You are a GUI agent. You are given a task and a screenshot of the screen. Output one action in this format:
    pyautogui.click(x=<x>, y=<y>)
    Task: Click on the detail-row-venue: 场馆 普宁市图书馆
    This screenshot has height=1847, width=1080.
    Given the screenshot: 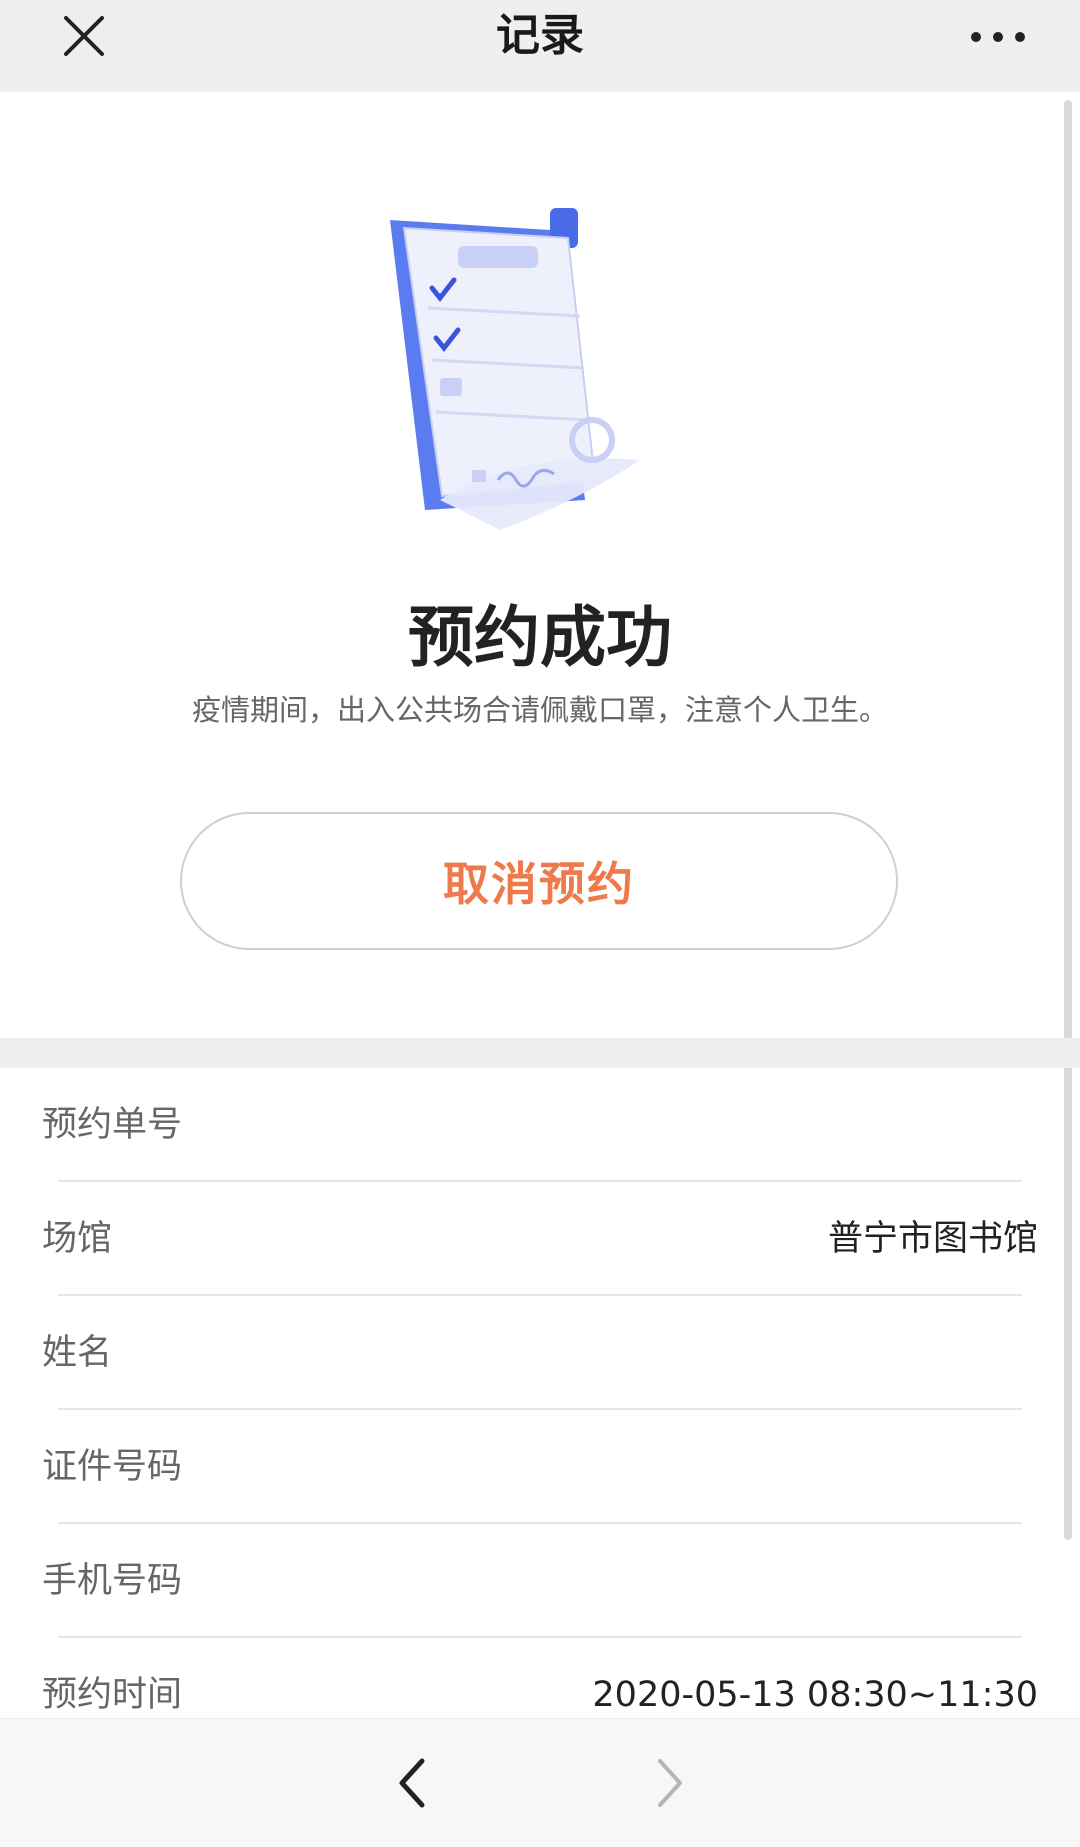 What is the action you would take?
    pyautogui.click(x=540, y=1239)
    